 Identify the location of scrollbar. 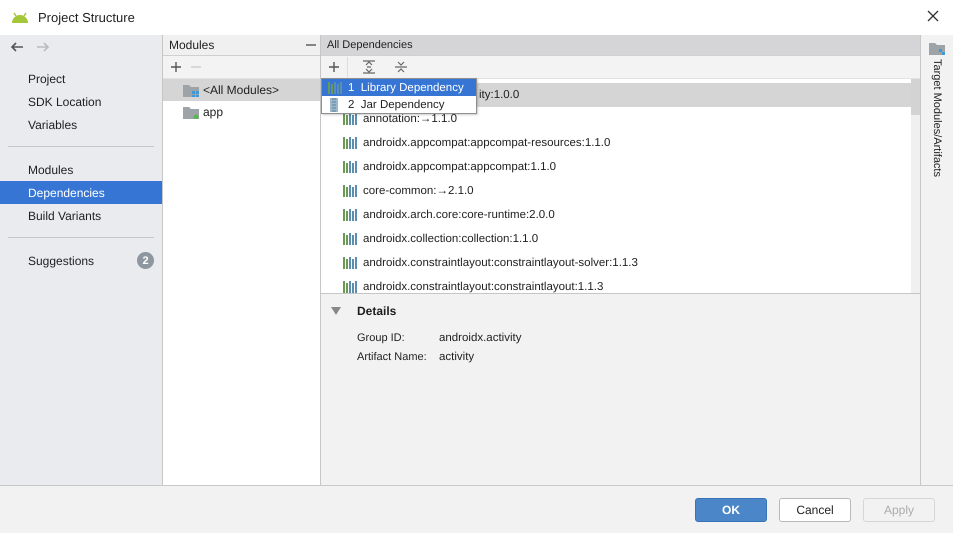
(915, 186).